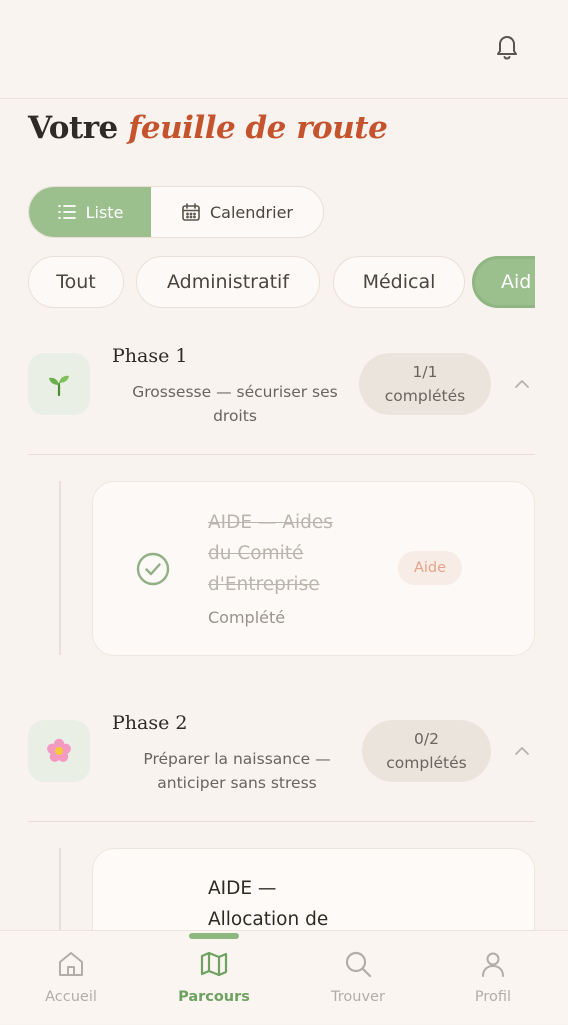 This screenshot has height=1025, width=568. I want to click on top-bar, so click(284, 49).